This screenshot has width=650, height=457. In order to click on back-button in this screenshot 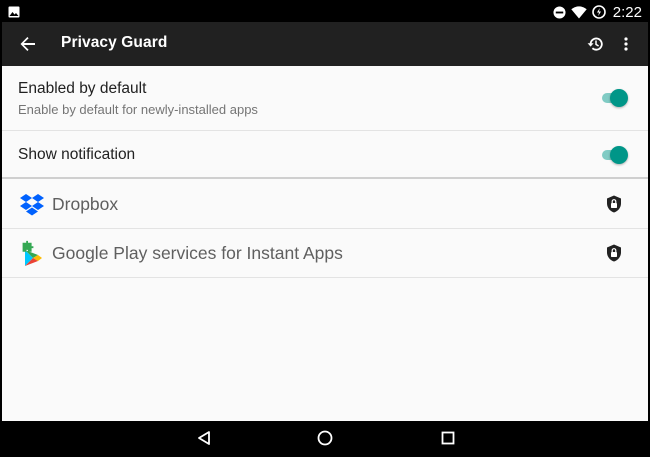, I will do `click(28, 44)`.